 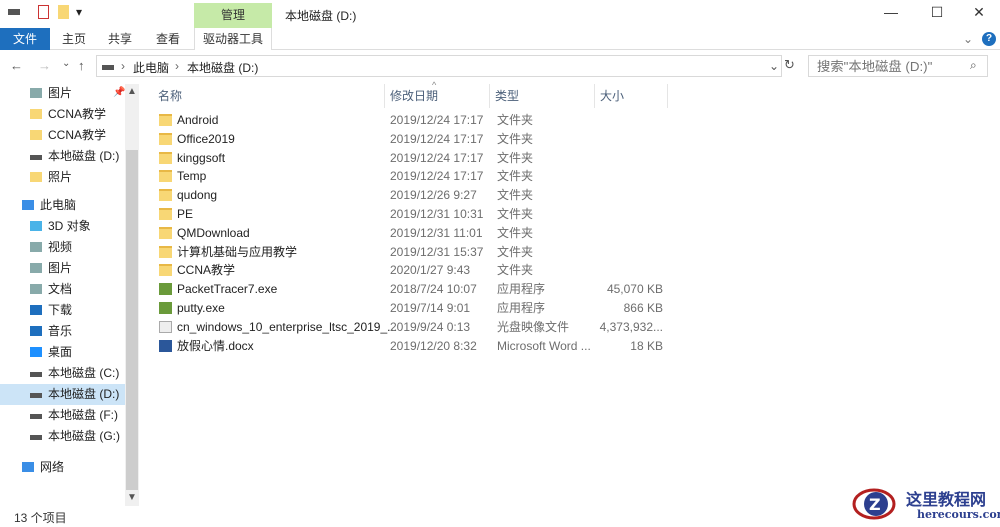 I want to click on column-header-name: 名称, so click(x=269, y=96).